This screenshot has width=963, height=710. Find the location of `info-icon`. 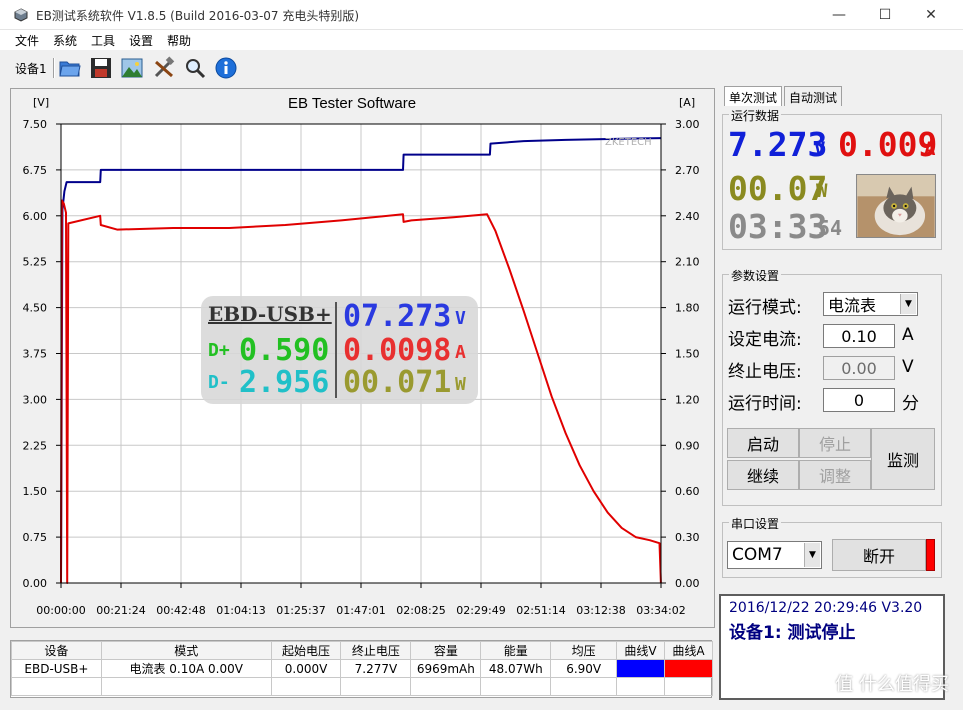

info-icon is located at coordinates (226, 68).